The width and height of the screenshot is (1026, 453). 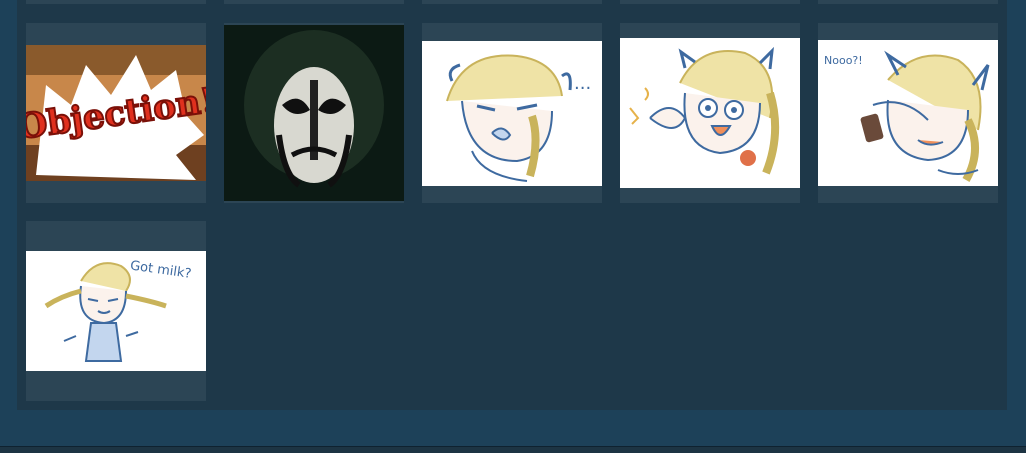 I want to click on objection-sticker-image: Objection!, so click(x=116, y=113).